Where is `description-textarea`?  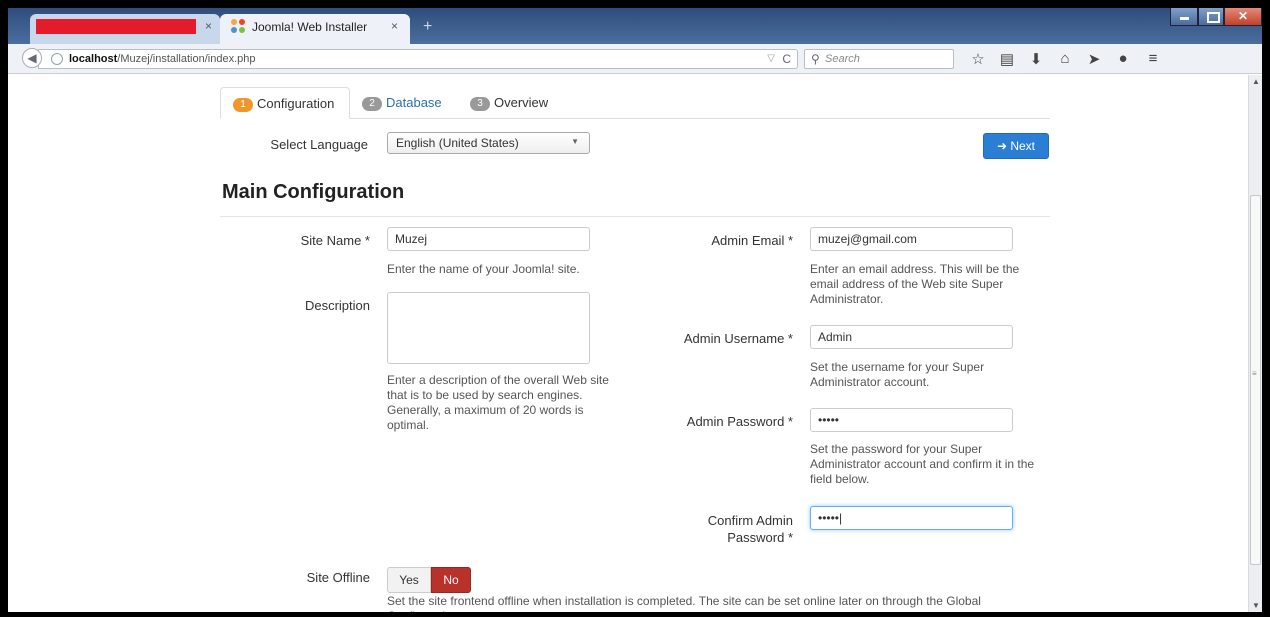 description-textarea is located at coordinates (488, 328).